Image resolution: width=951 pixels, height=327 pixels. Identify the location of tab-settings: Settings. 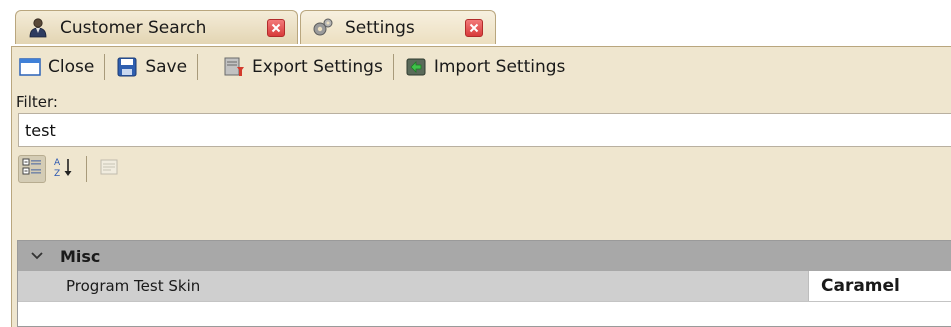
(398, 27).